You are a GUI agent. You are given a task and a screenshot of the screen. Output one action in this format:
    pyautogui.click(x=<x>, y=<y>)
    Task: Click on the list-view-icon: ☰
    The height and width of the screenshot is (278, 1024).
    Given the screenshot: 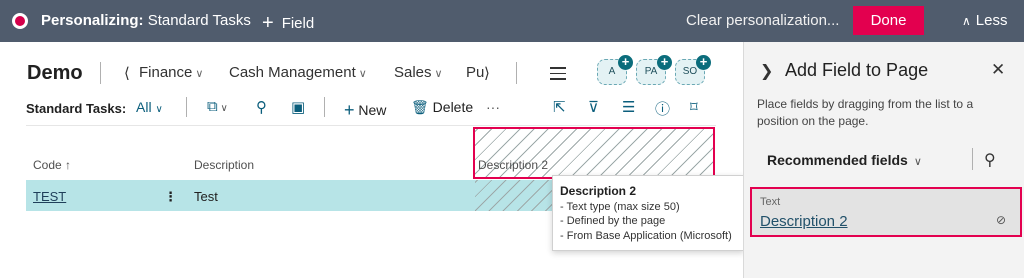 What is the action you would take?
    pyautogui.click(x=628, y=107)
    